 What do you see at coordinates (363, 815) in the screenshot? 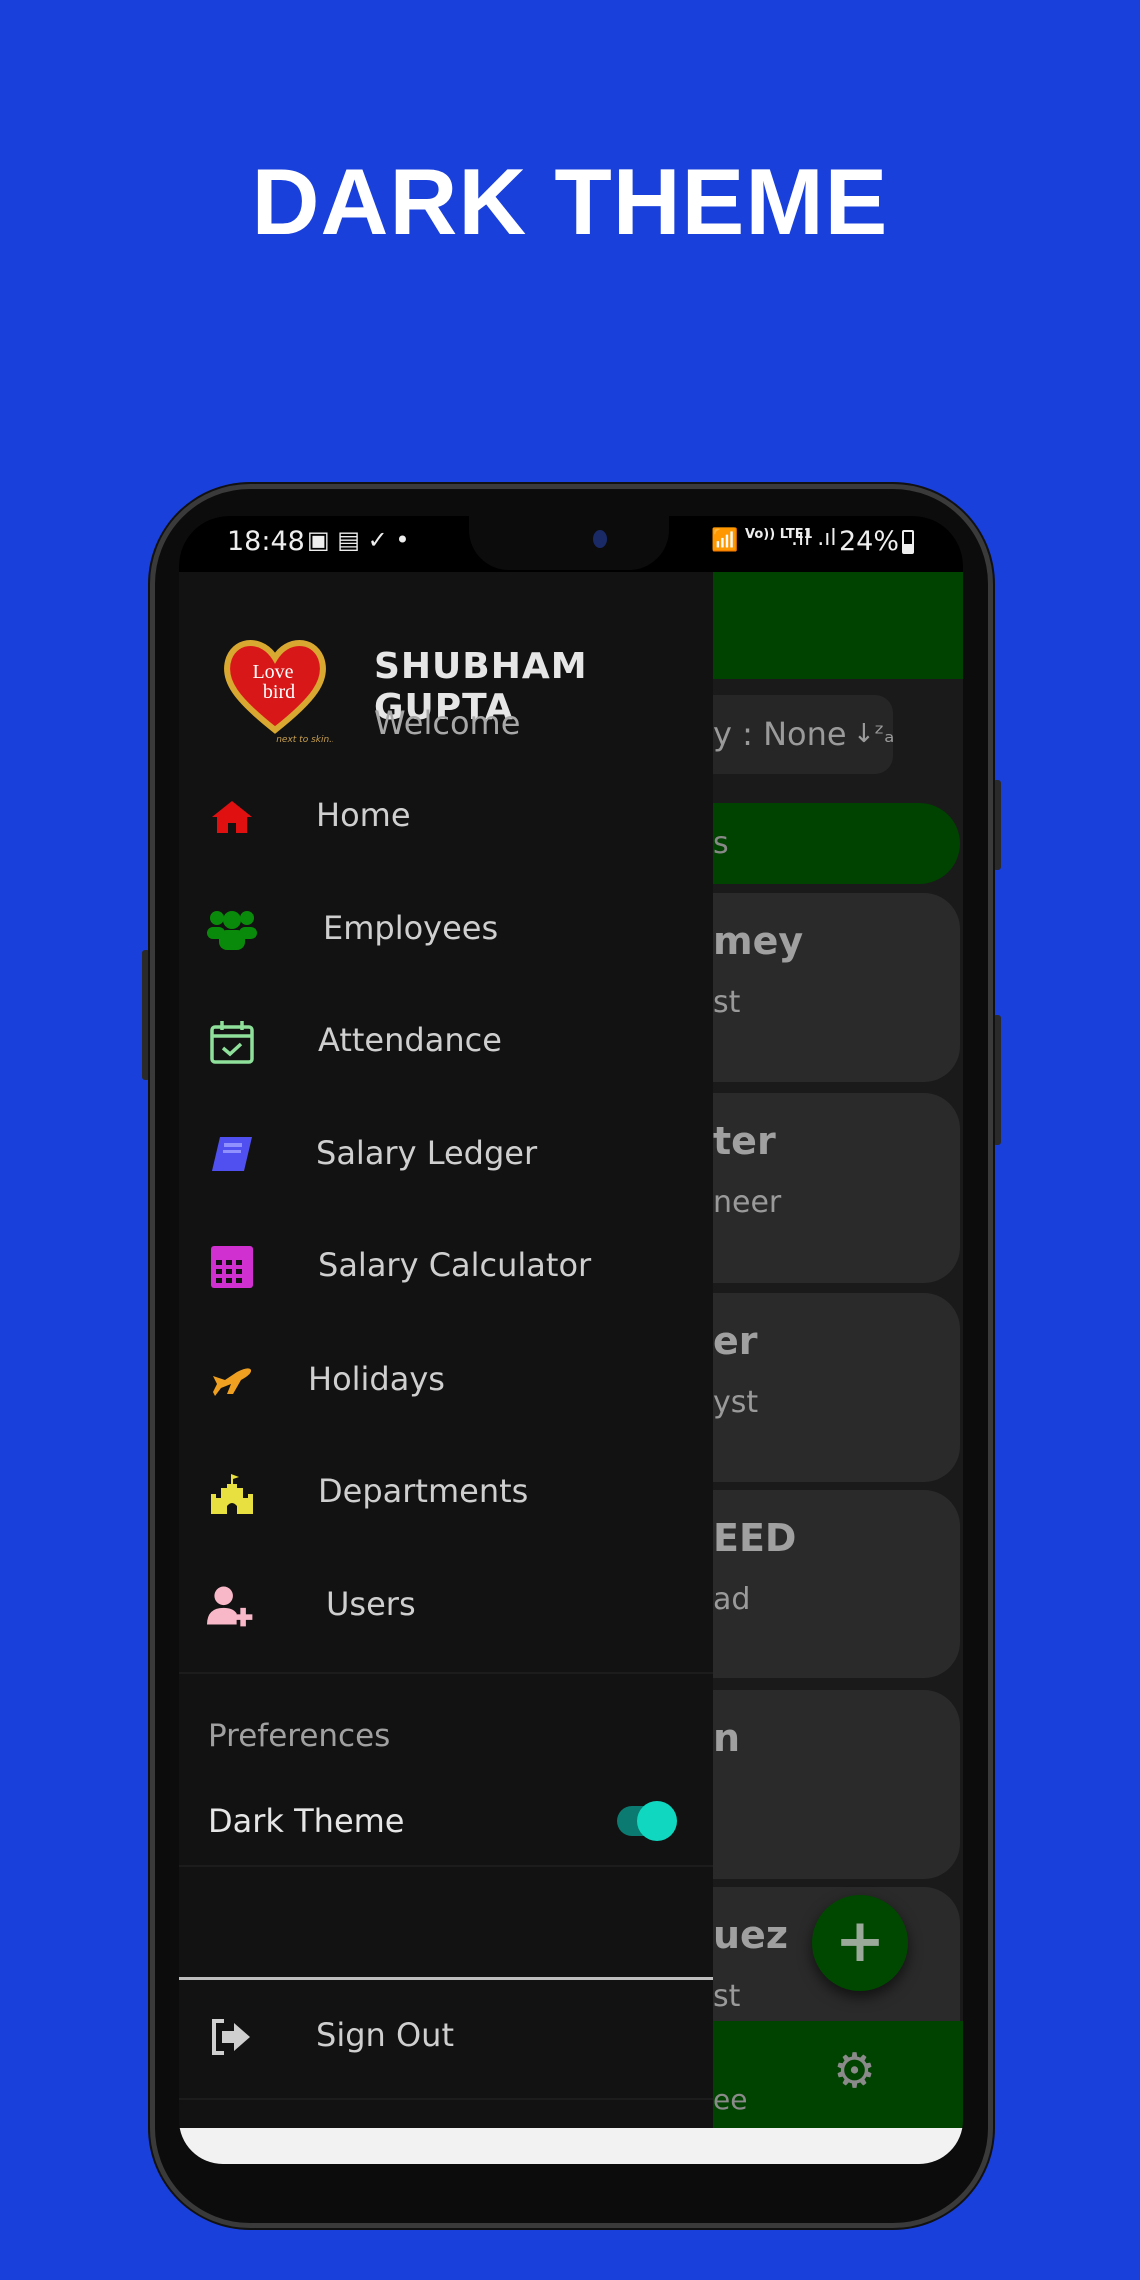
I see `menu-item-label: Home` at bounding box center [363, 815].